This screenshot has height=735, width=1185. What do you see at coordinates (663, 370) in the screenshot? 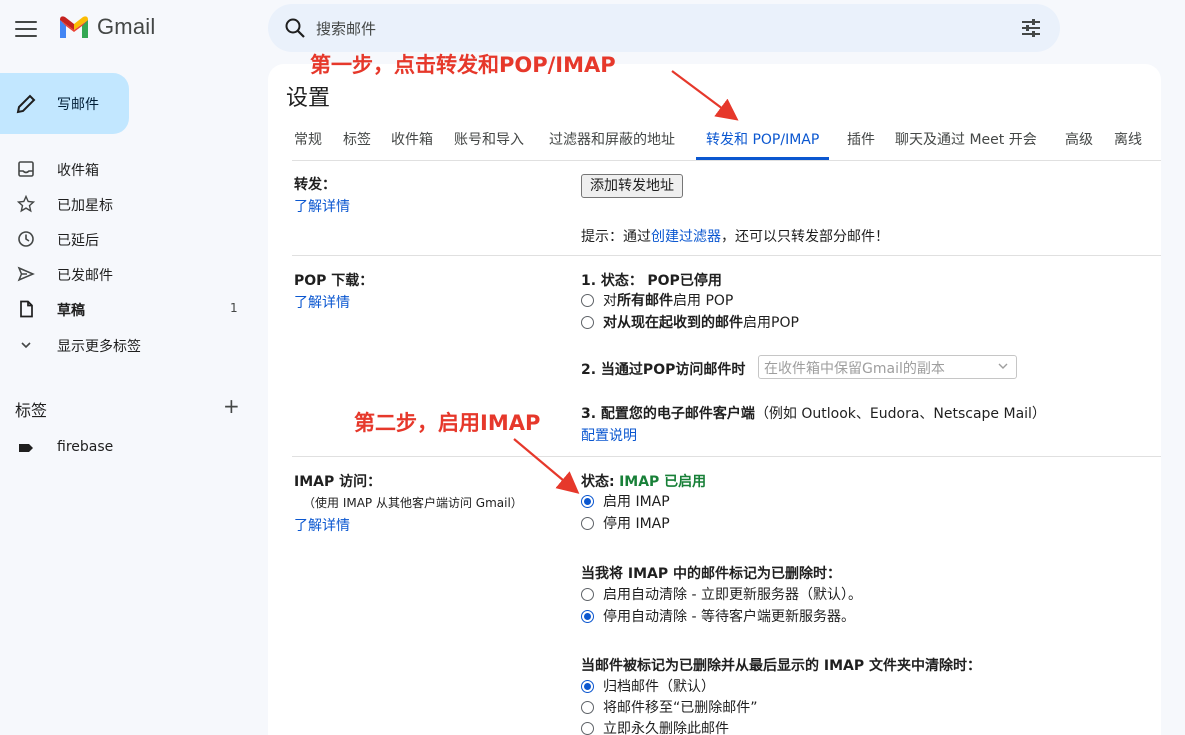
I see `pop-access-label: 2. 当通过POP访问邮件时` at bounding box center [663, 370].